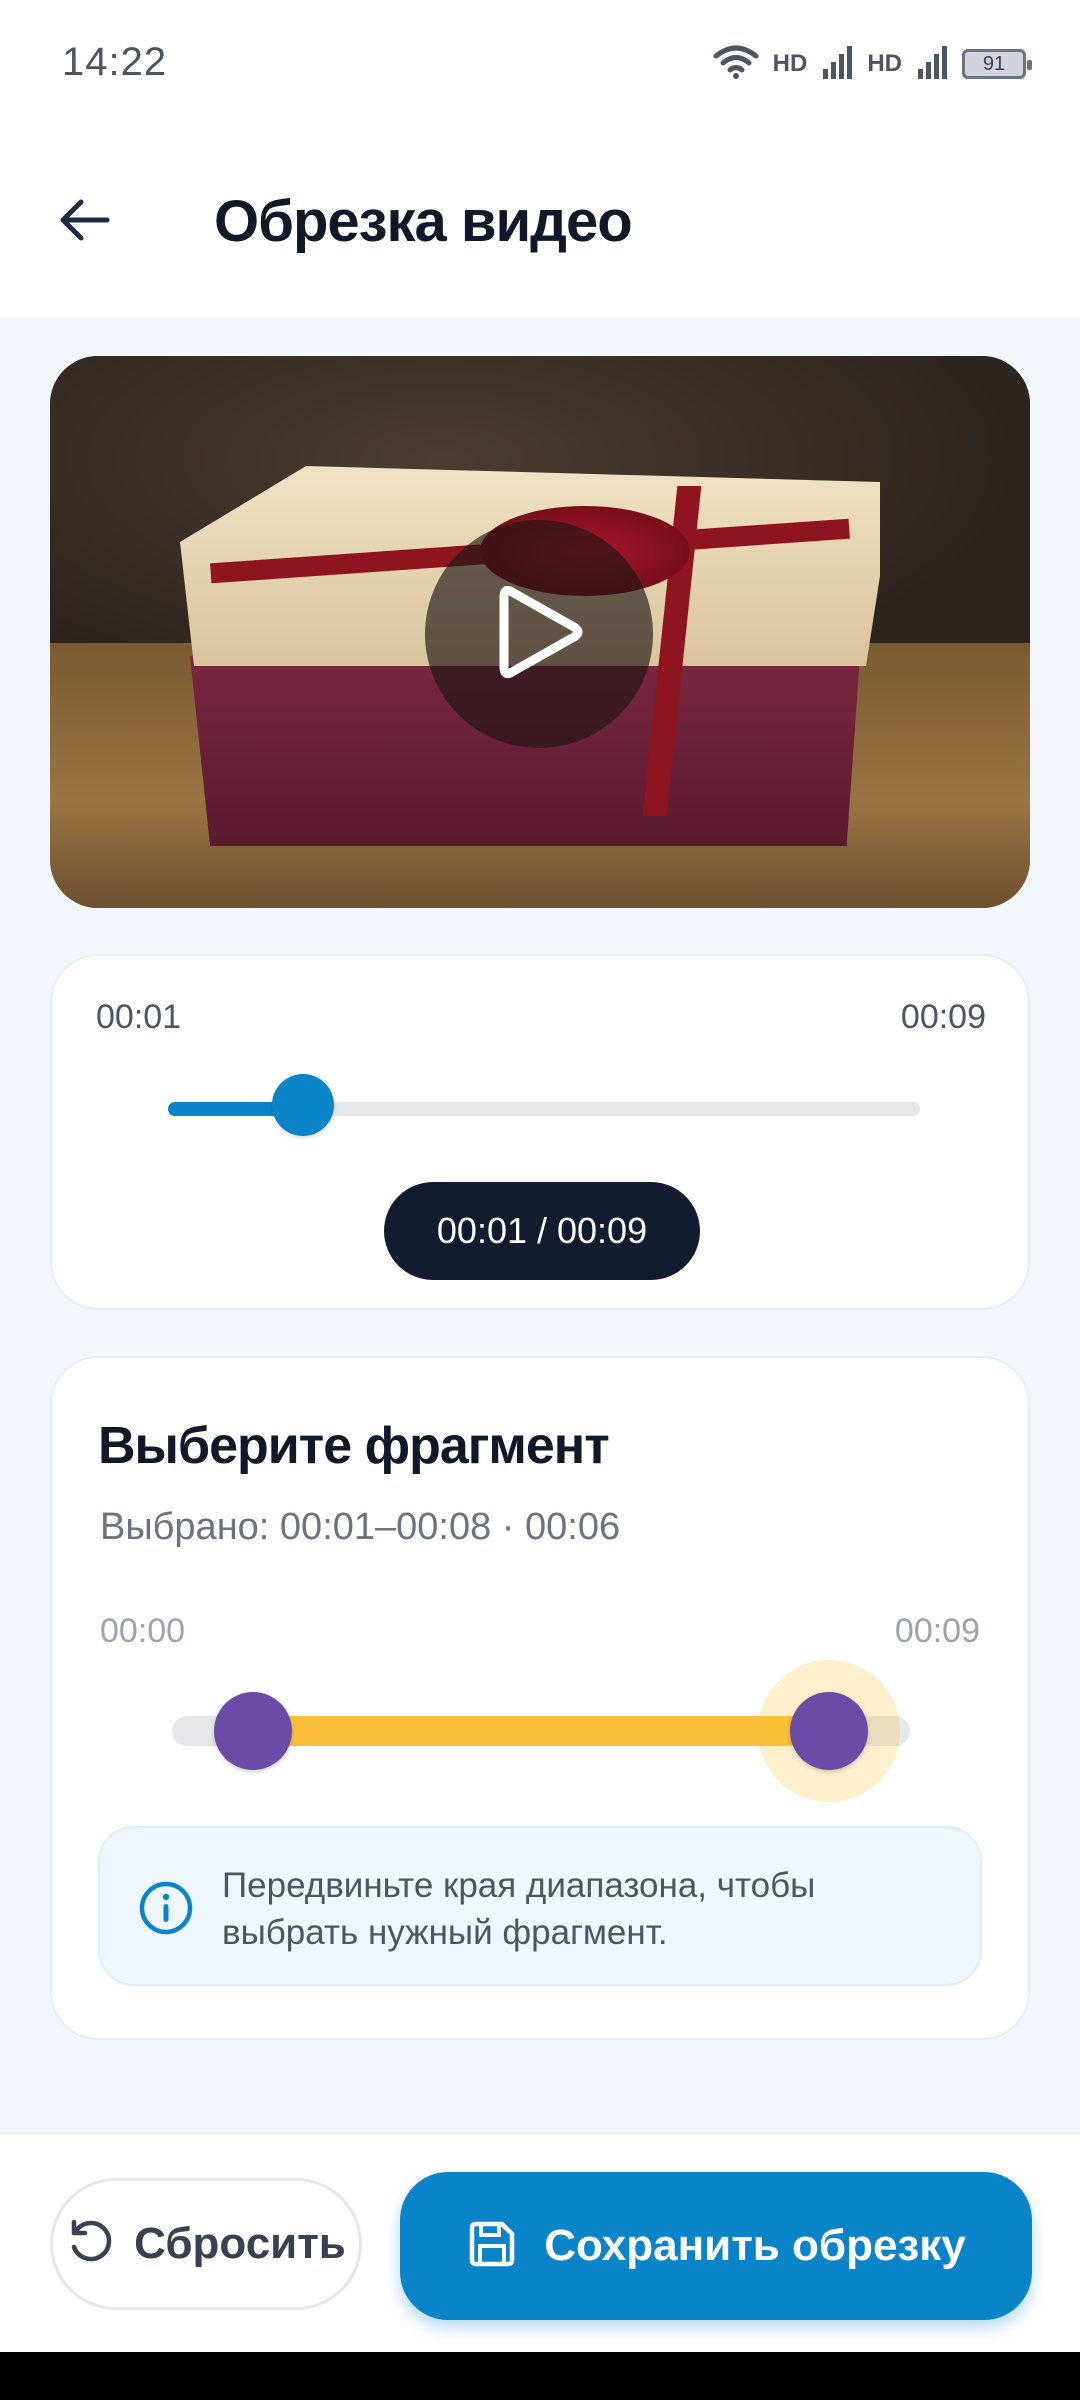 Image resolution: width=1080 pixels, height=2400 pixels. I want to click on playback-end-time: 00:09, so click(943, 1017).